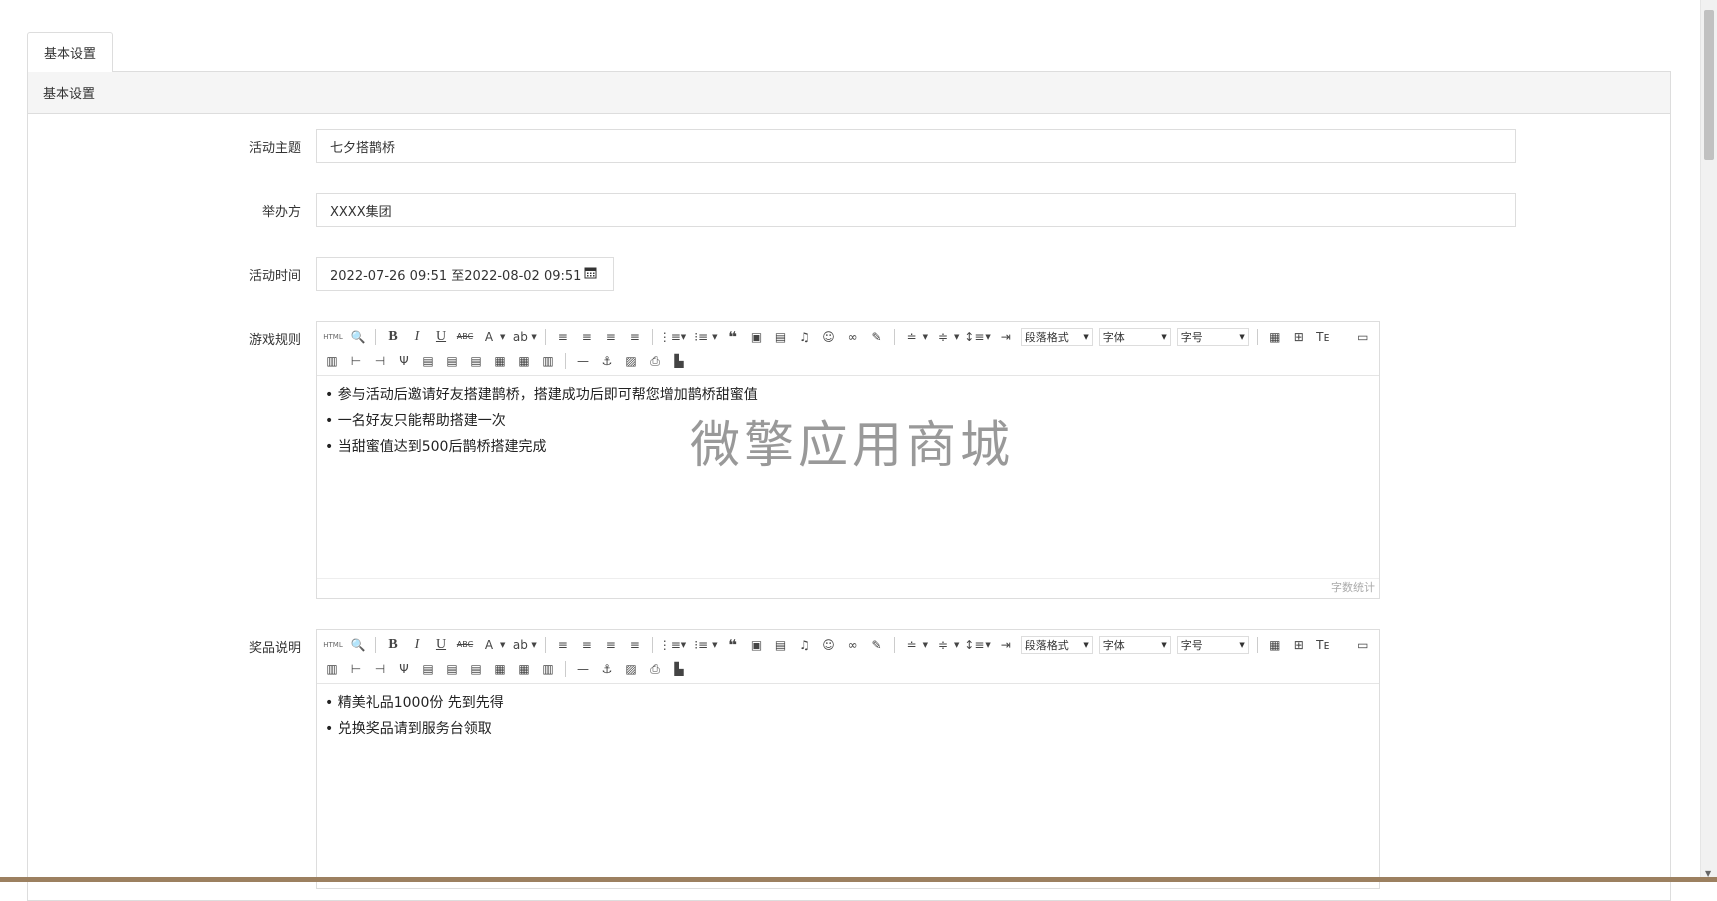  Describe the element at coordinates (916, 146) in the screenshot. I see `theme-input: 七夕搭鹊桥` at that location.